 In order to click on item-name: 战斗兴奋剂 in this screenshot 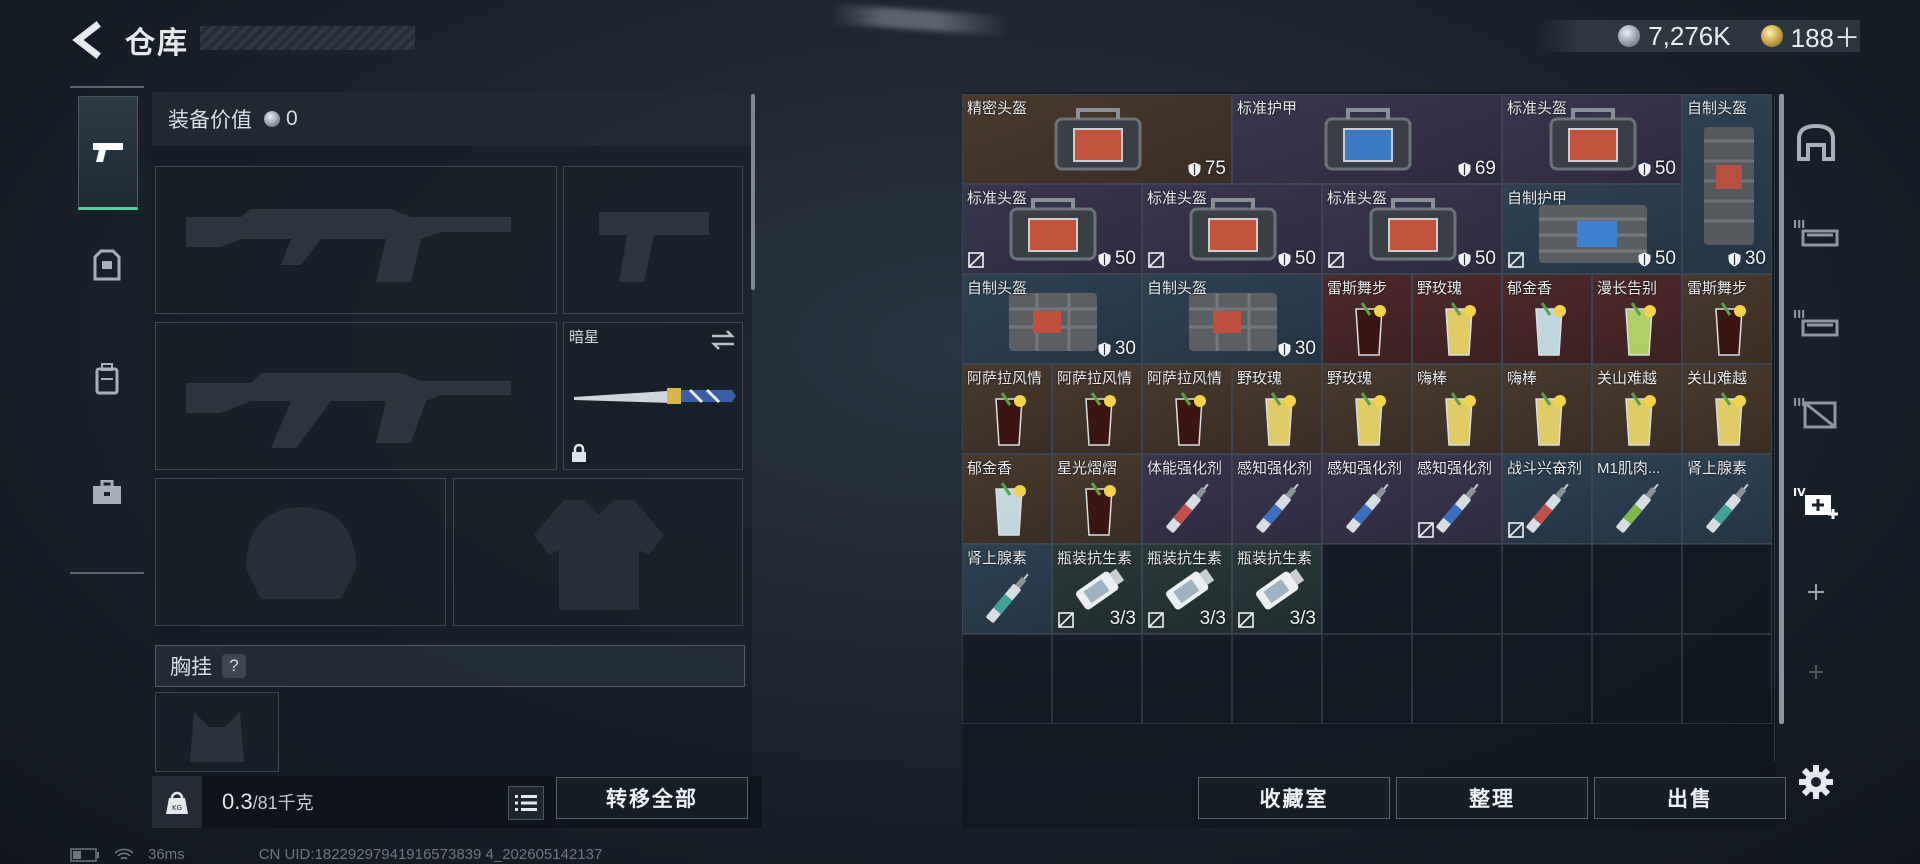, I will do `click(1545, 468)`.